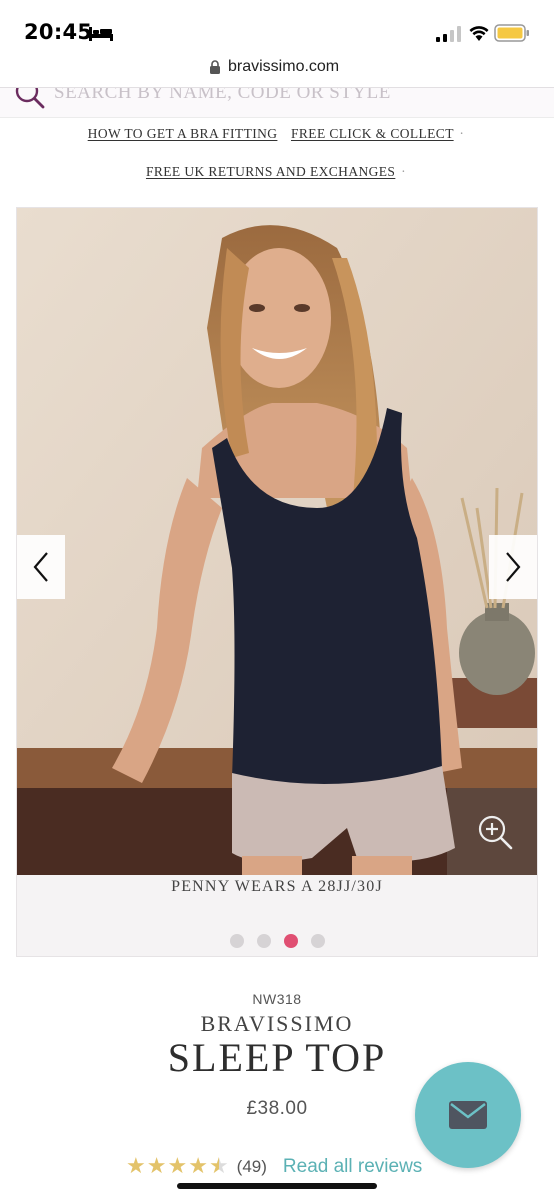 The width and height of the screenshot is (554, 1200). What do you see at coordinates (284, 66) in the screenshot?
I see `url-text: bravissimo.com` at bounding box center [284, 66].